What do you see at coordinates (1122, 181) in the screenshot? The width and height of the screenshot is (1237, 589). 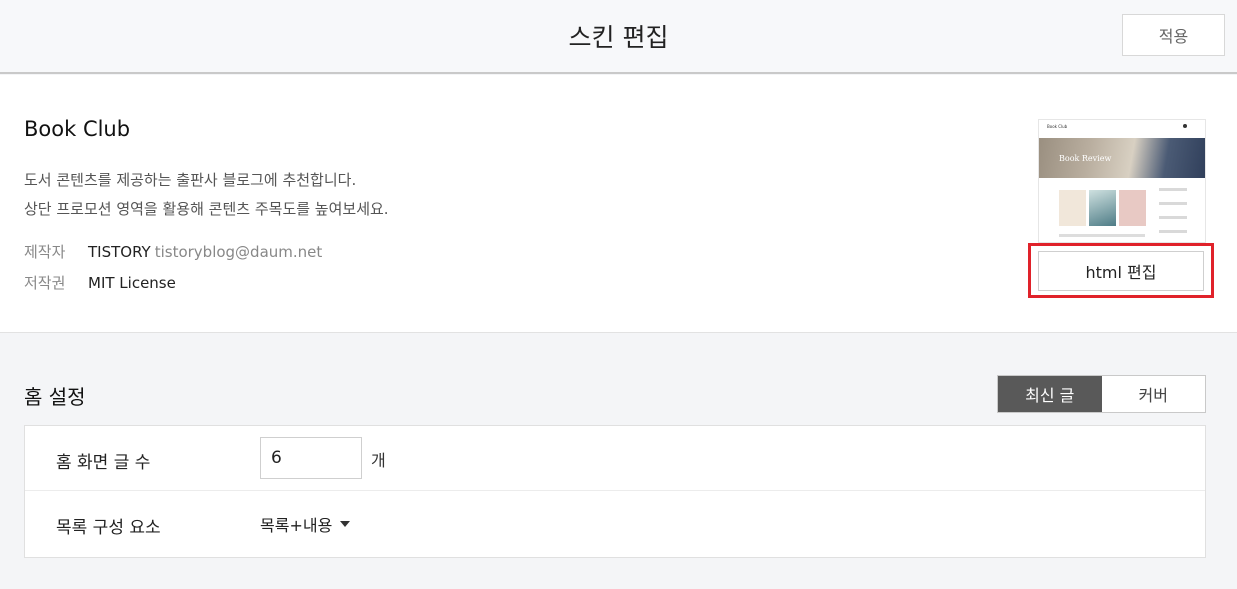 I see `skin-preview-thumbnail: Book Club Book Review` at bounding box center [1122, 181].